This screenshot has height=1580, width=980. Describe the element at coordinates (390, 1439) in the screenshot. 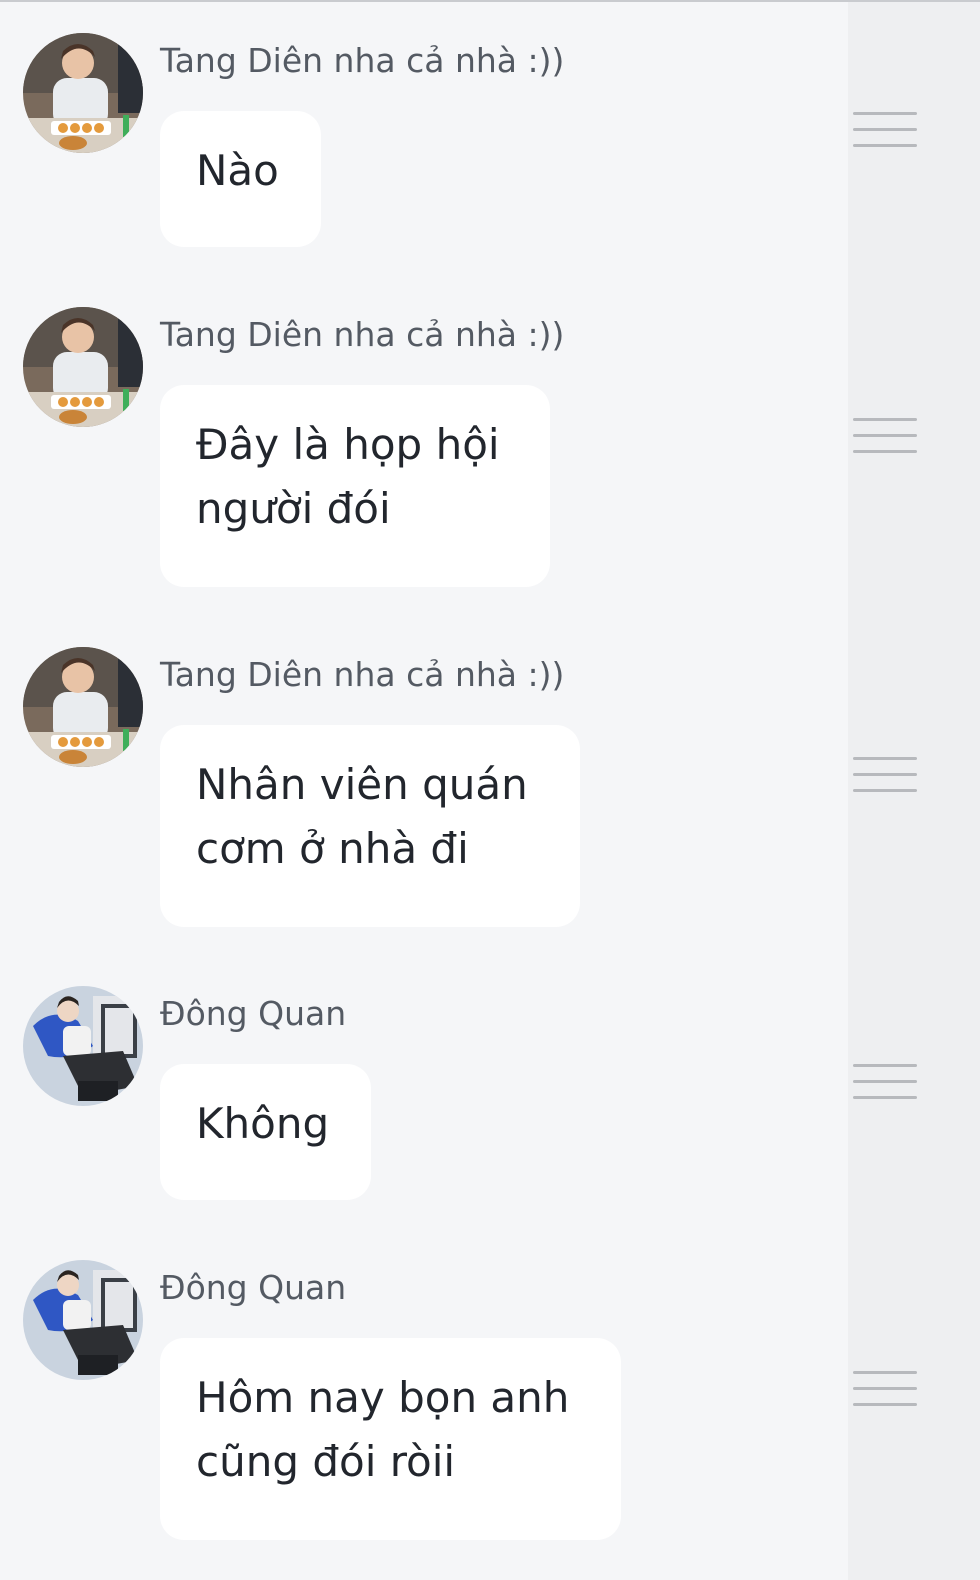

I see `message-bubble: Hôm nay bọn anh cũng đói ròii` at that location.